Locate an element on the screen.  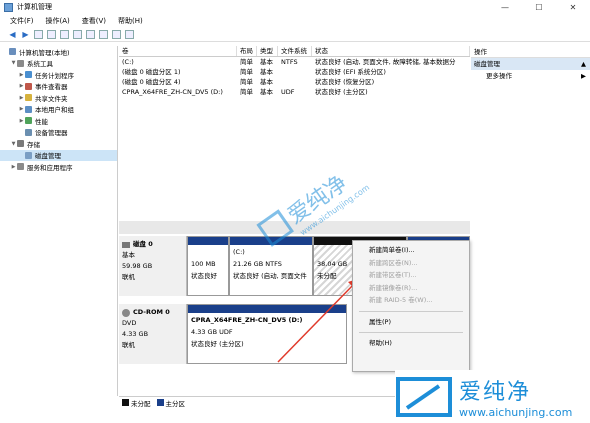
rescan-icon is located at coordinates (90, 34).